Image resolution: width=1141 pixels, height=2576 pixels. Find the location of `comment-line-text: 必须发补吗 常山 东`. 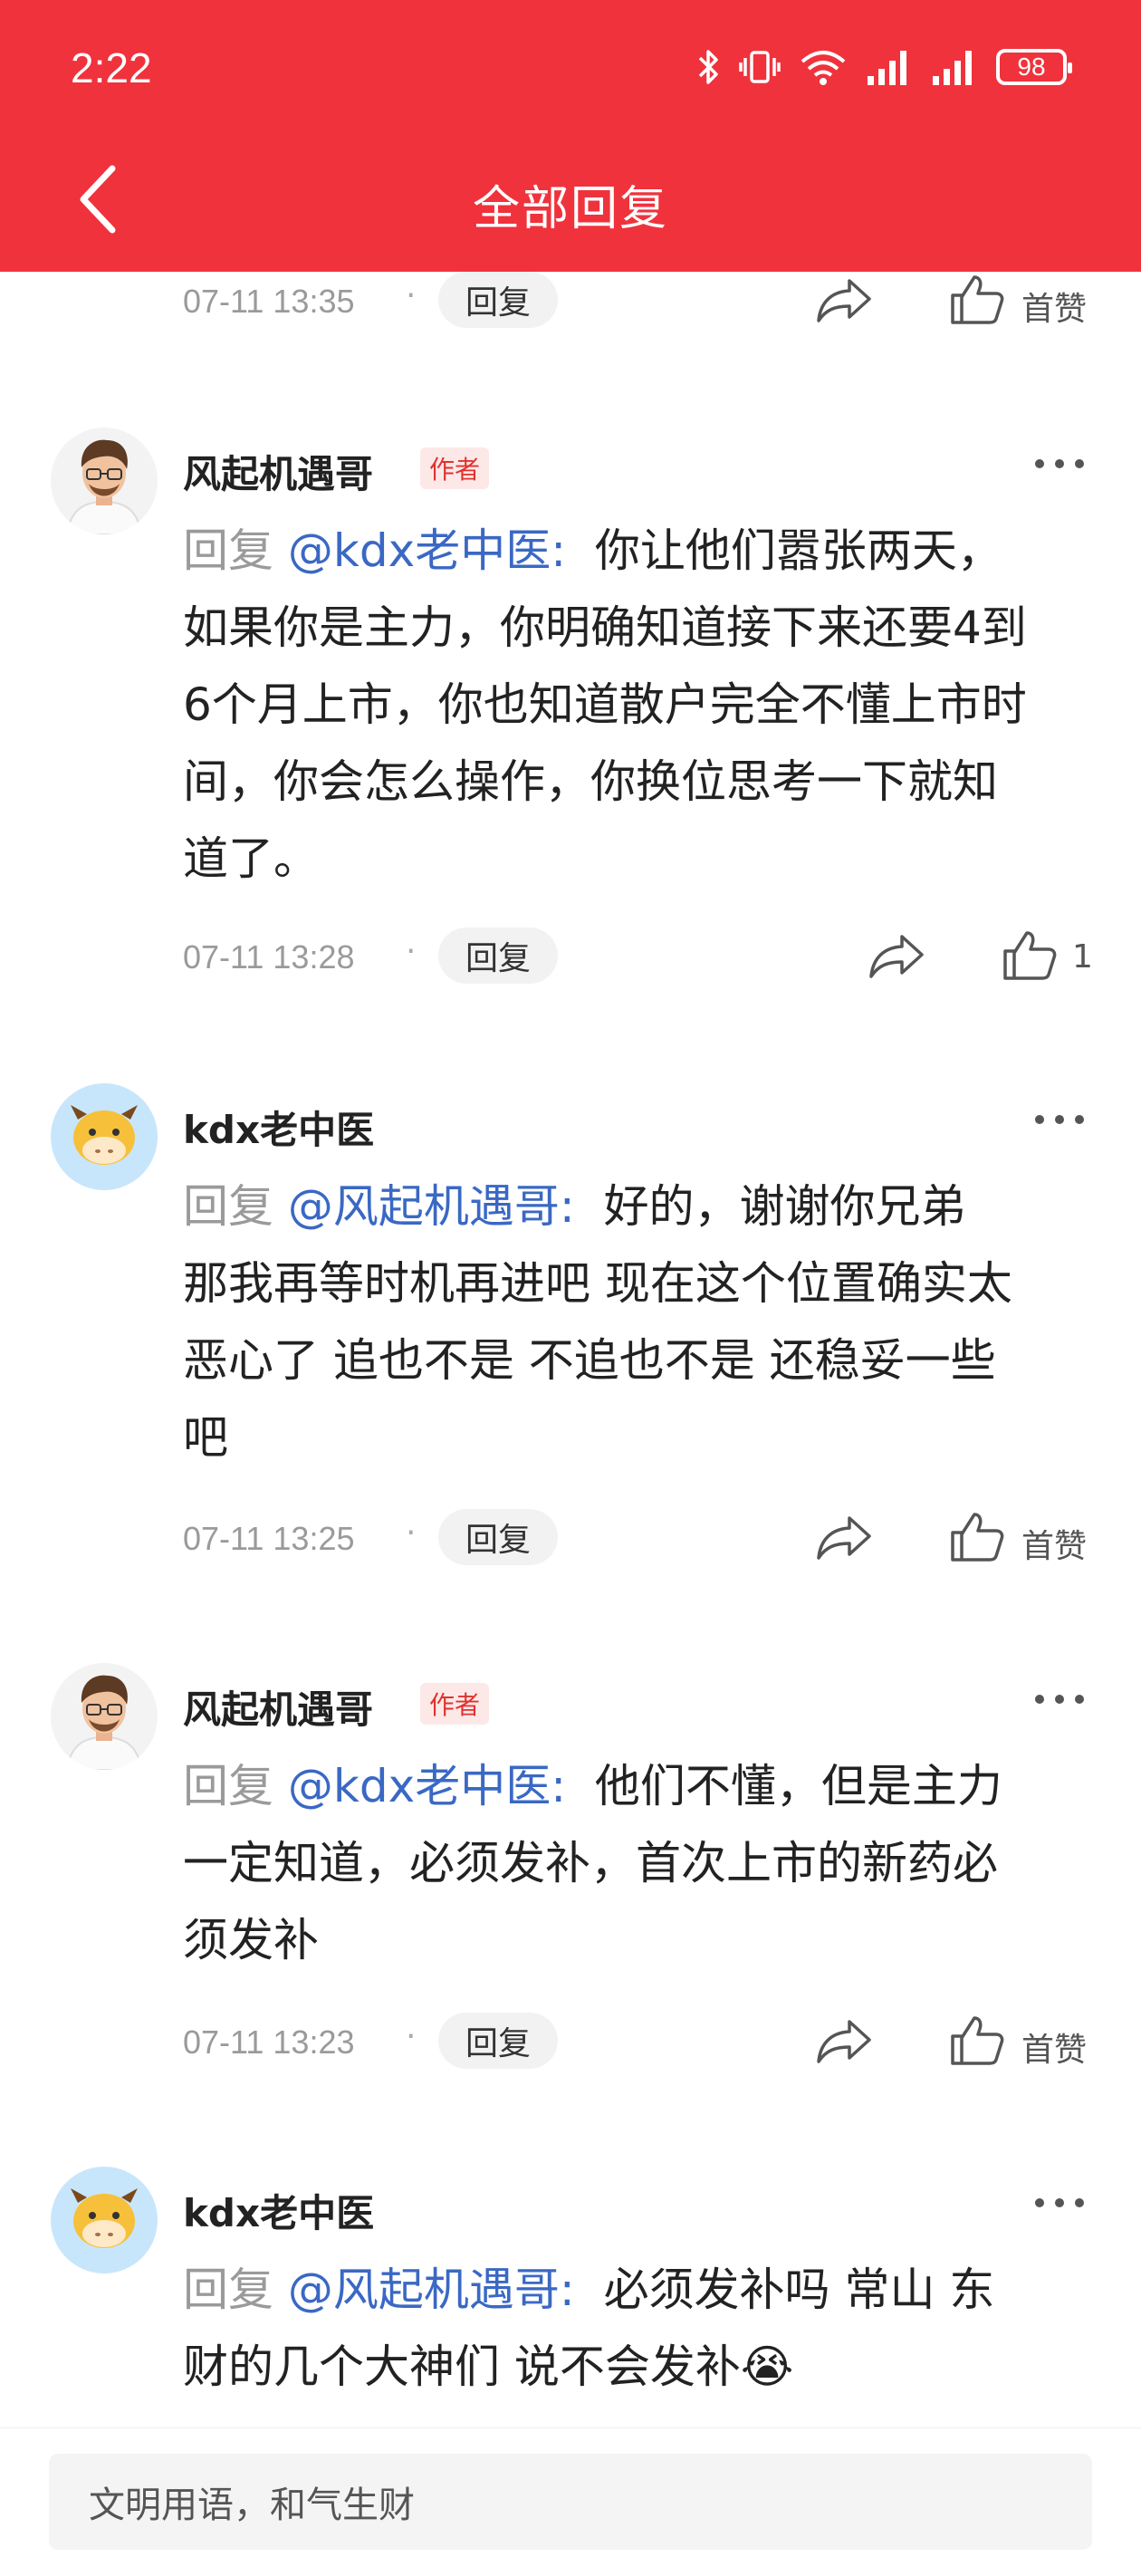

comment-line-text: 必须发补吗 常山 东 is located at coordinates (799, 2290).